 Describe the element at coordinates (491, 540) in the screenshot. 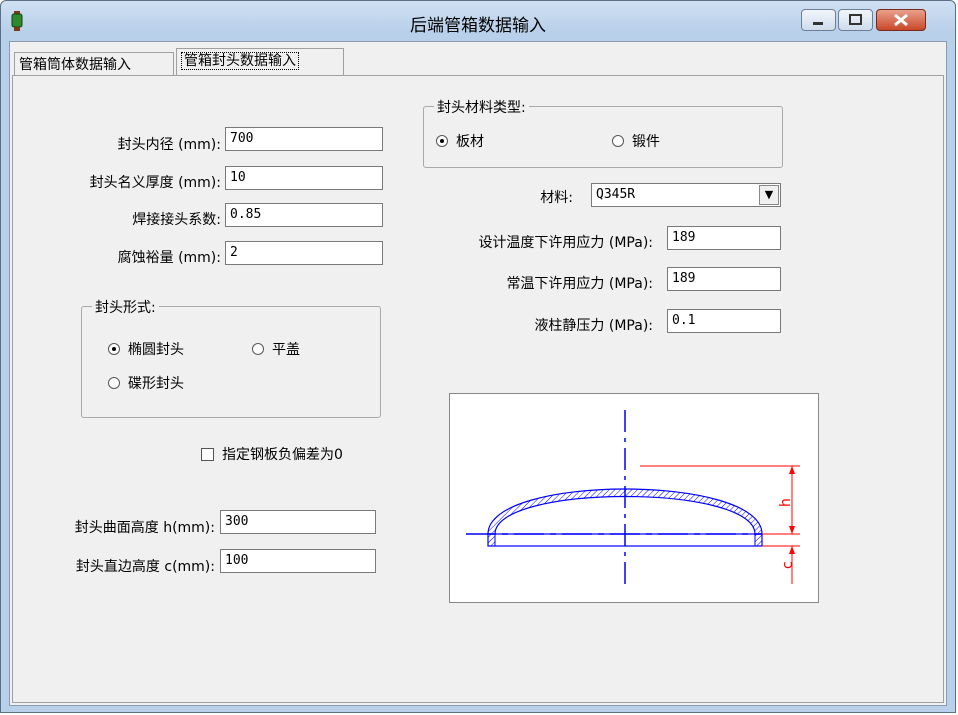

I see `straight-wall-left` at that location.